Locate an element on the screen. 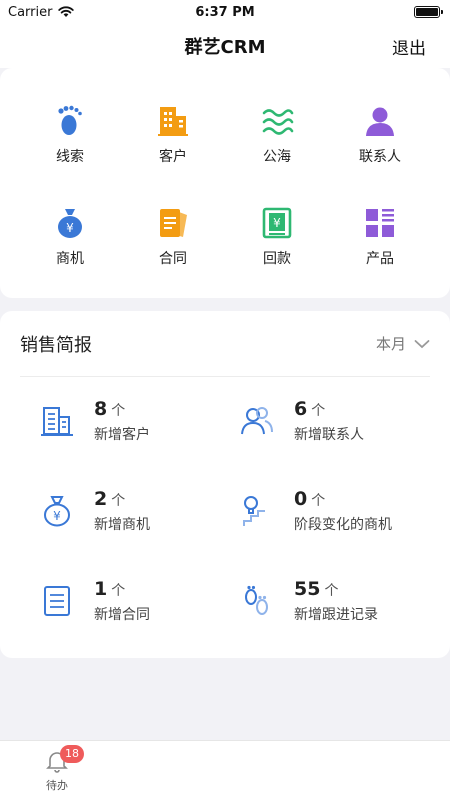  nav-bar: 群艺CRM 退出 is located at coordinates (225, 46).